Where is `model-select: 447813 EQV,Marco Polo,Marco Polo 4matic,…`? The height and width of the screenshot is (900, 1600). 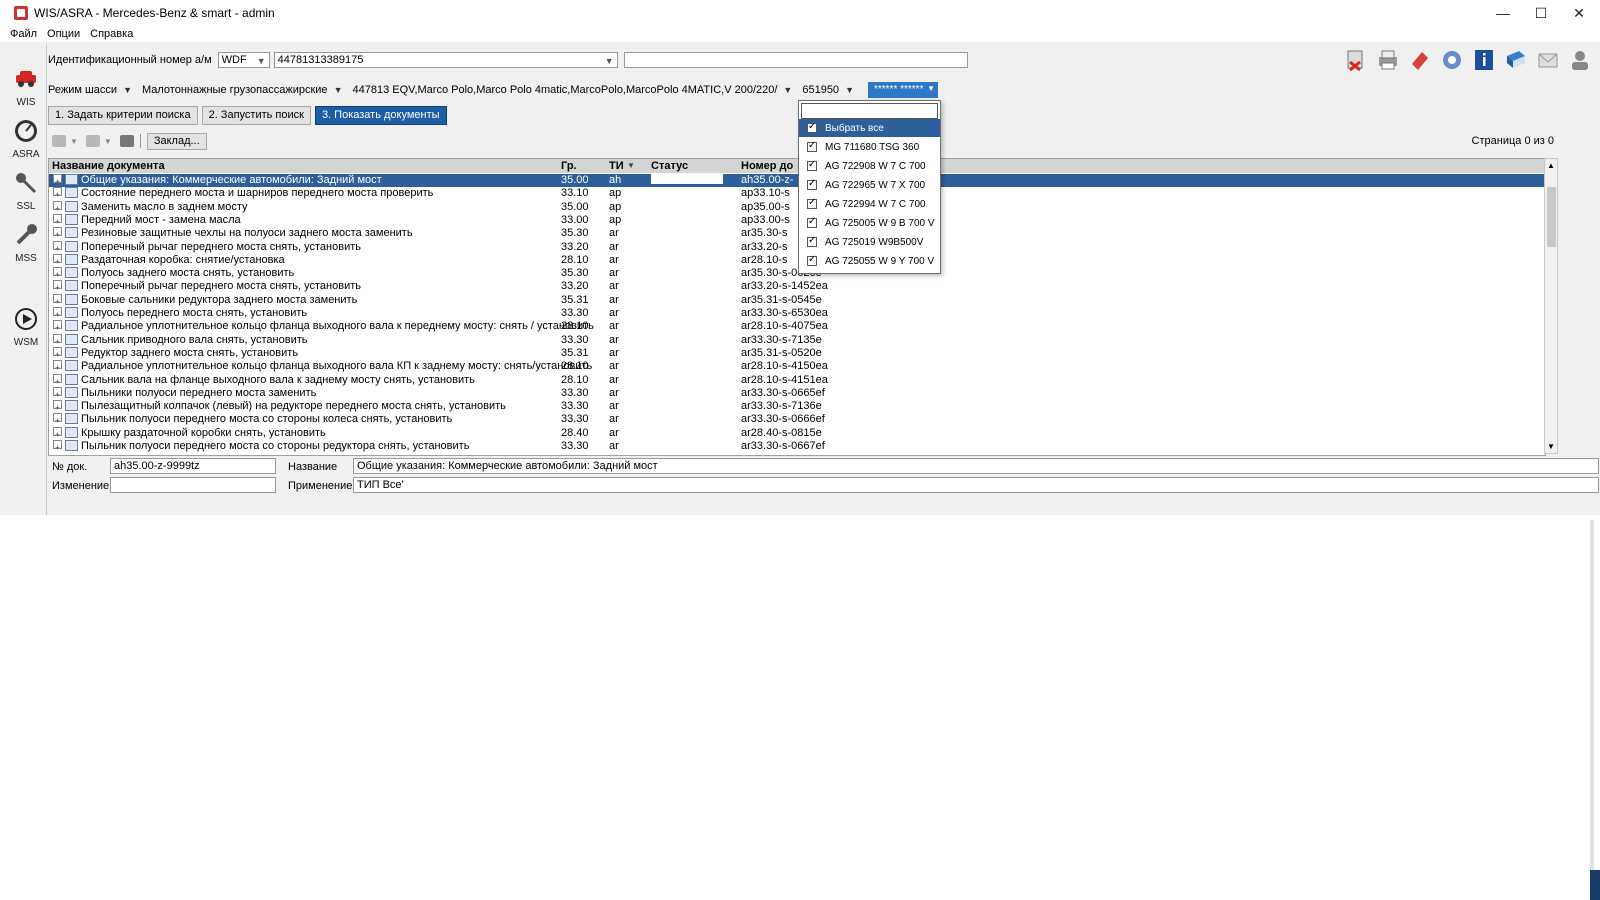
model-select: 447813 EQV,Marco Polo,Marco Polo 4matic,… is located at coordinates (564, 90).